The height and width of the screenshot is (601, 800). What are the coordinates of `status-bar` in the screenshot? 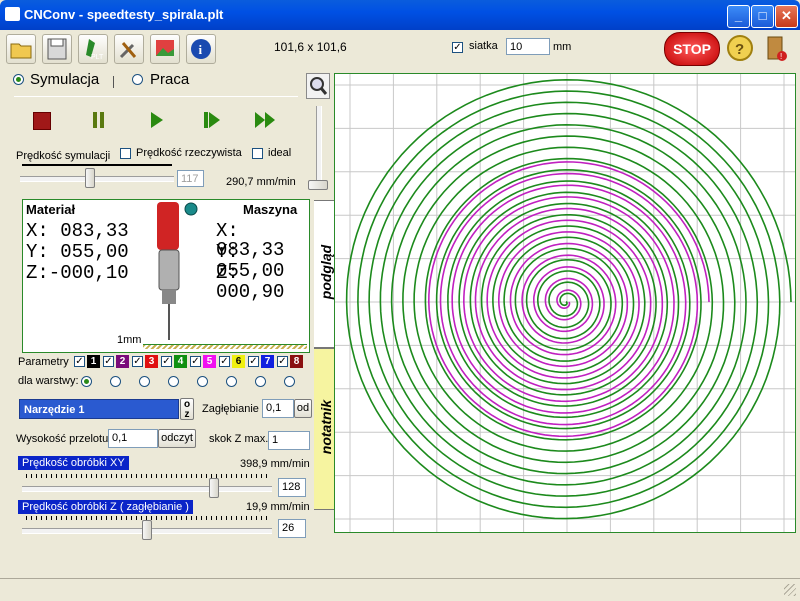 It's located at (400, 589).